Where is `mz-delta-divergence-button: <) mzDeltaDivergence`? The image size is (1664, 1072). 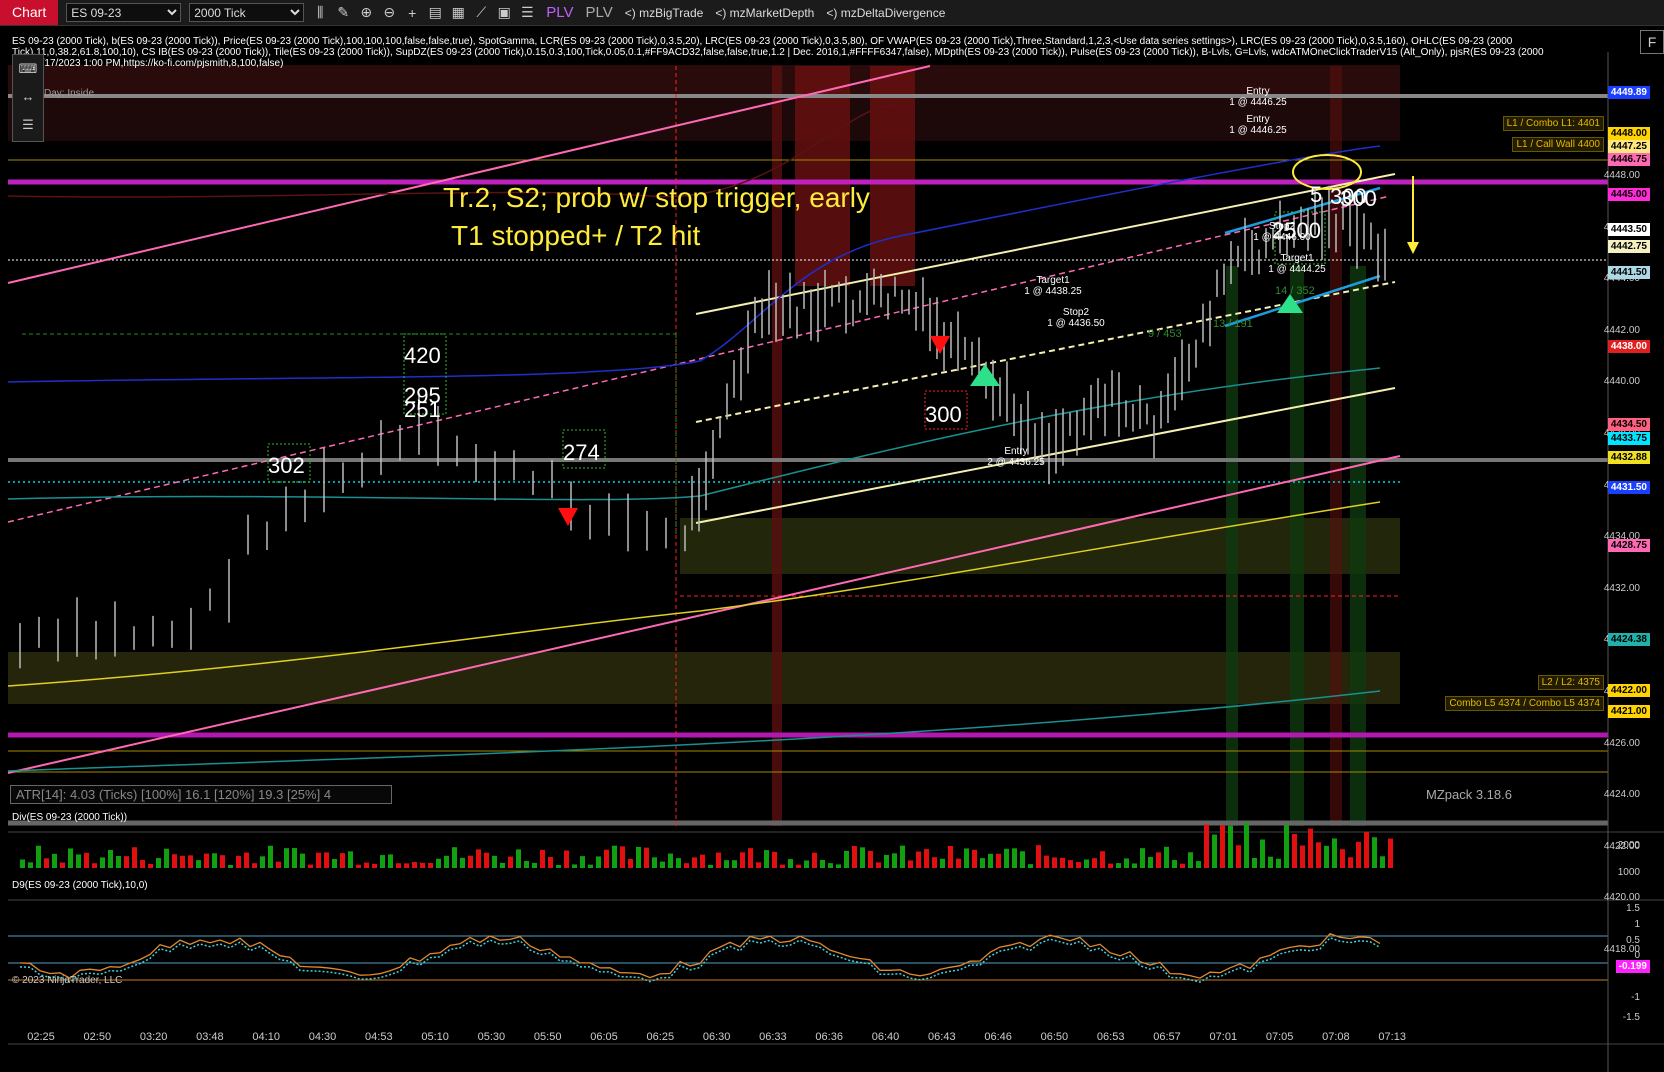
mz-delta-divergence-button: <) mzDeltaDivergence is located at coordinates (885, 13).